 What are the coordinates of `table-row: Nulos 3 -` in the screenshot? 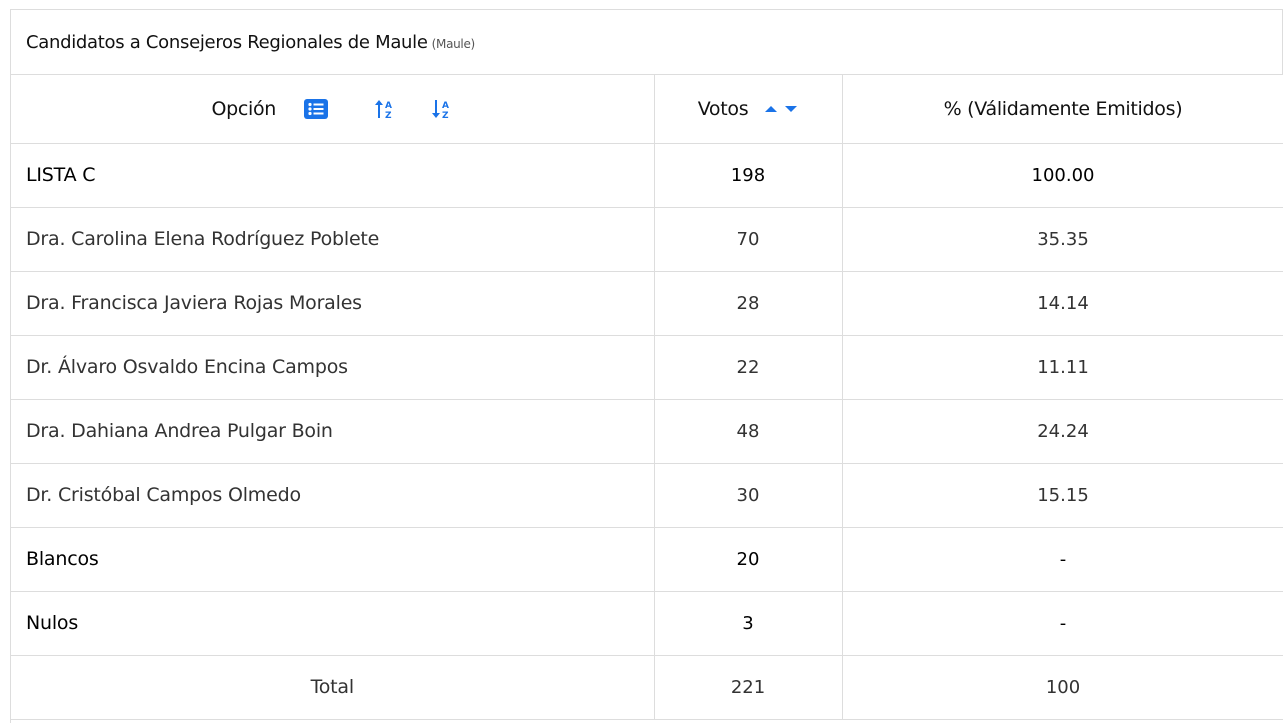 It's located at (647, 623).